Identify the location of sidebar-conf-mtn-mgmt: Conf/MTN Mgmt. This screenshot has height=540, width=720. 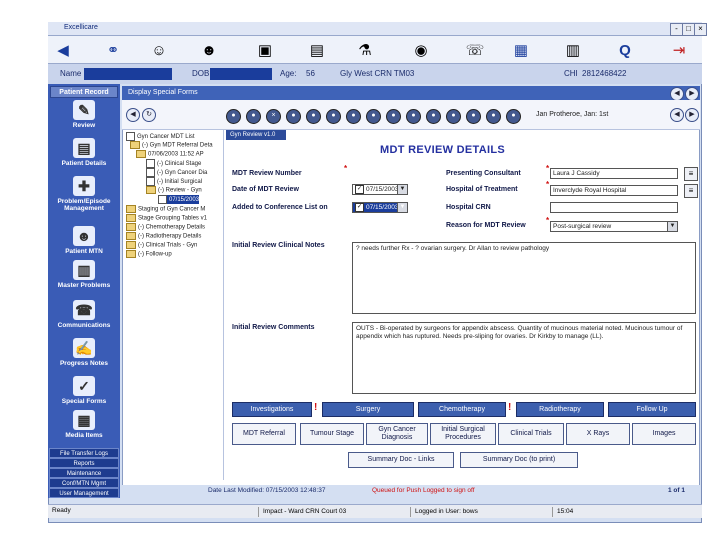
(84, 483).